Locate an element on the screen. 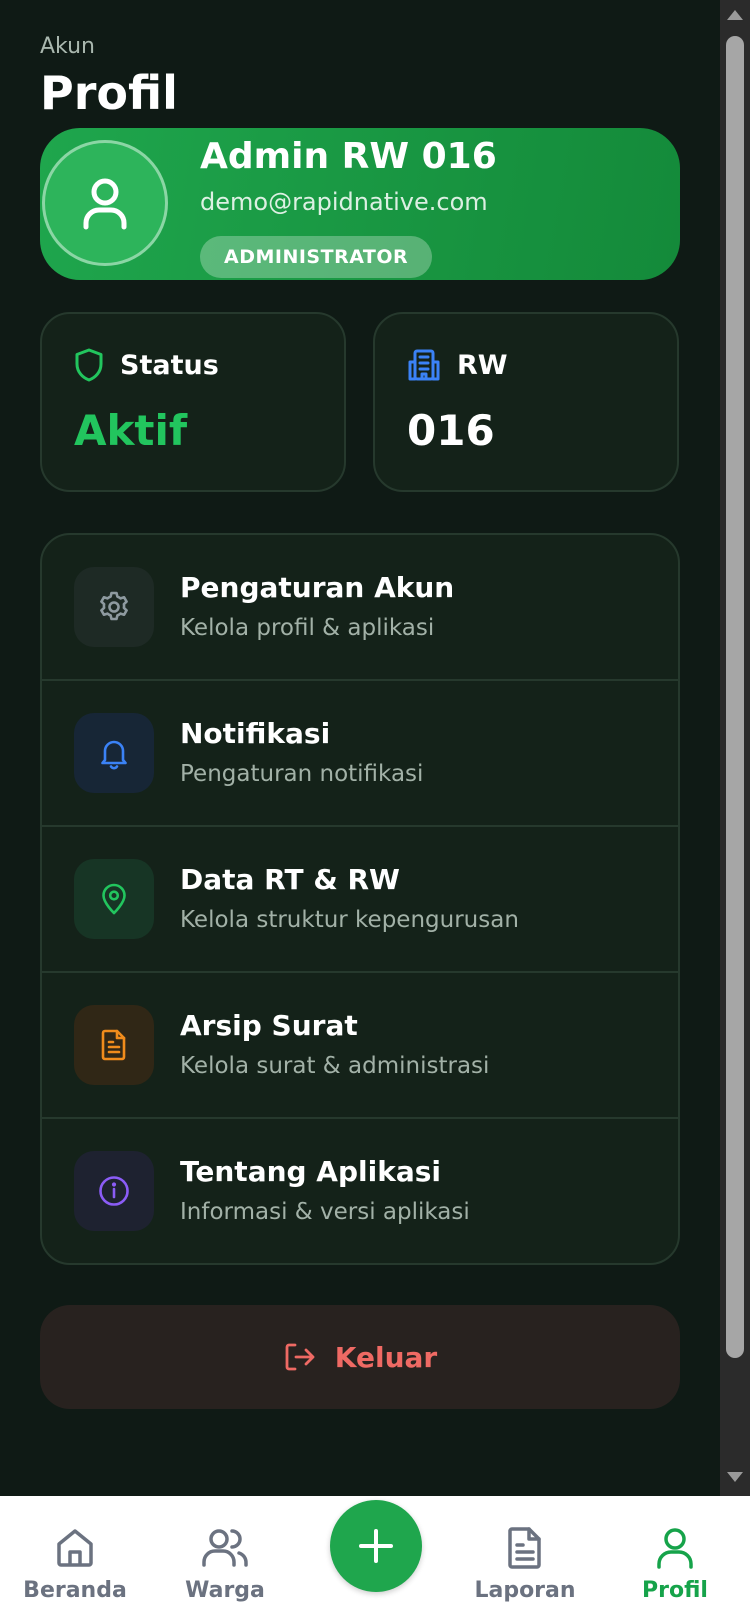 Image resolution: width=750 pixels, height=1624 pixels. status-value: Aktif is located at coordinates (131, 430).